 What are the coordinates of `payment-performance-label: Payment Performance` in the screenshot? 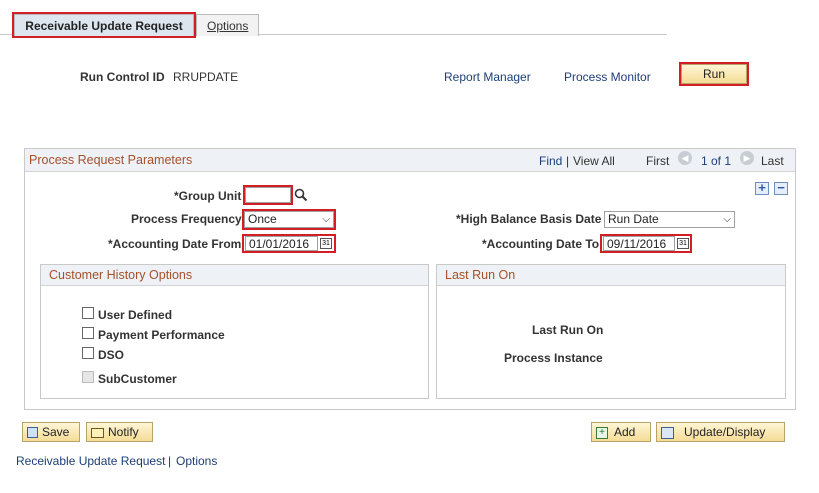 It's located at (161, 335).